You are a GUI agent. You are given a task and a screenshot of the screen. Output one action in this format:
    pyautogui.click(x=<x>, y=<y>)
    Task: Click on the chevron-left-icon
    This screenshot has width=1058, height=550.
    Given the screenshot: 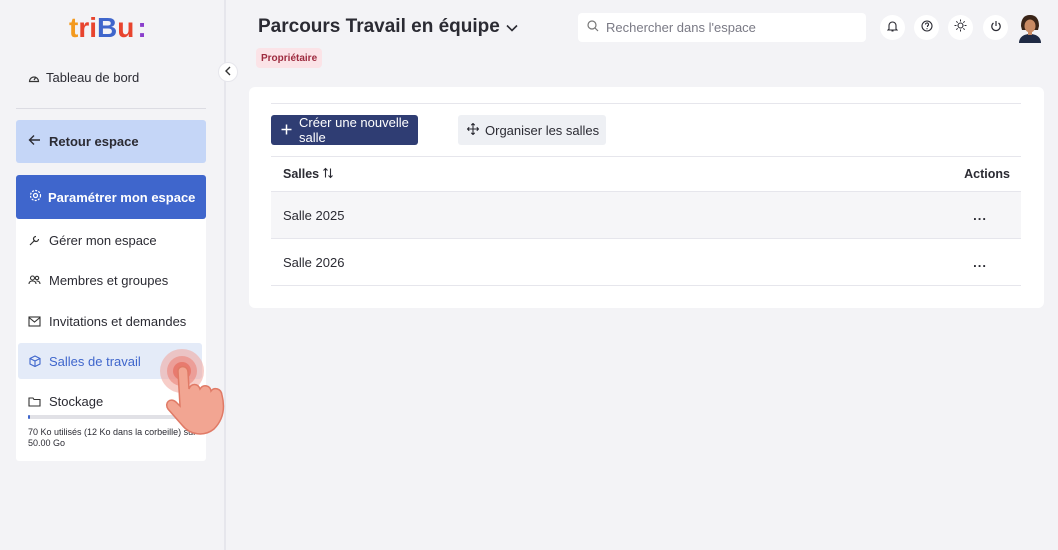 What is the action you would take?
    pyautogui.click(x=228, y=72)
    